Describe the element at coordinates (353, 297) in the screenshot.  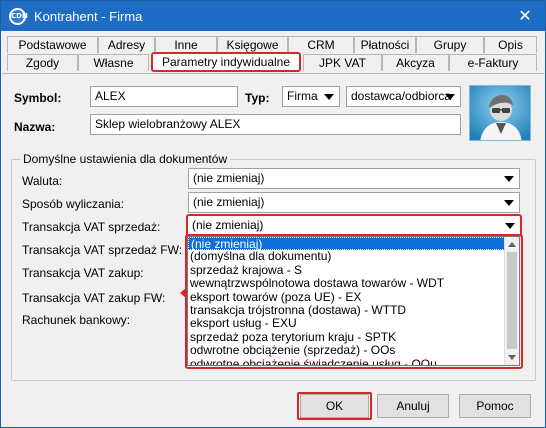
I see `dropdown-option: eksport towarów (poza UE) - EX` at that location.